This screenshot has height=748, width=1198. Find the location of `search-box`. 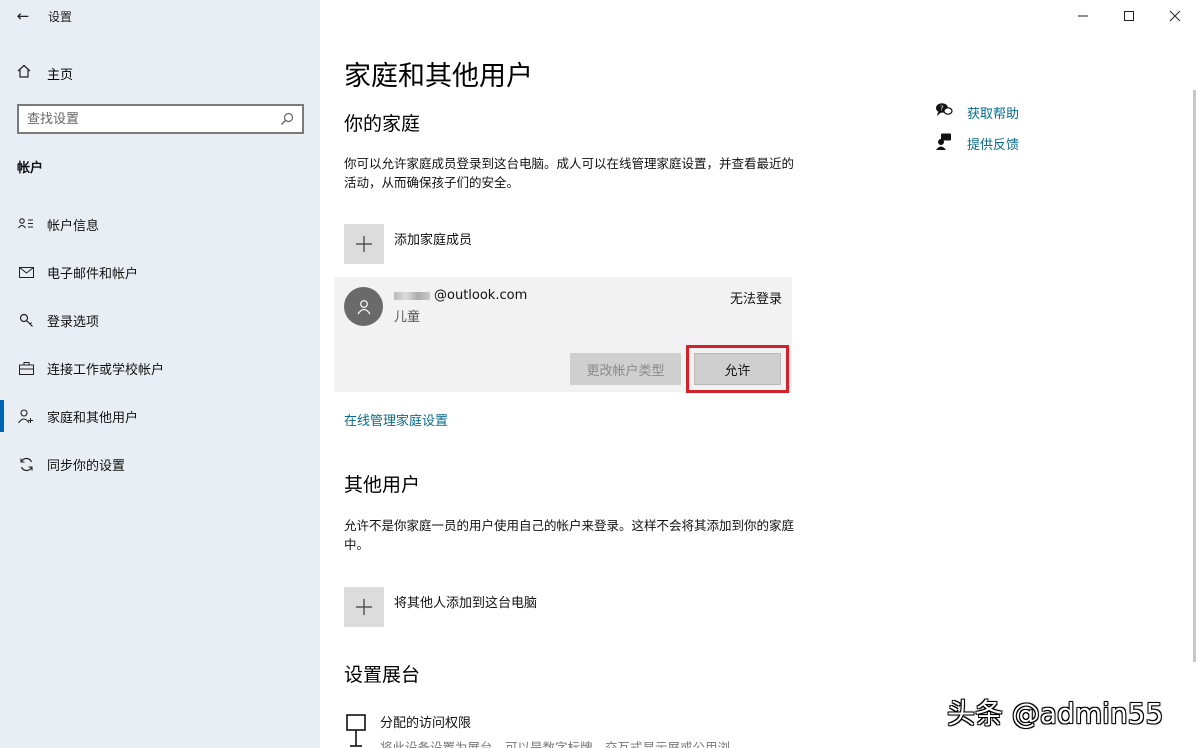

search-box is located at coordinates (160, 119).